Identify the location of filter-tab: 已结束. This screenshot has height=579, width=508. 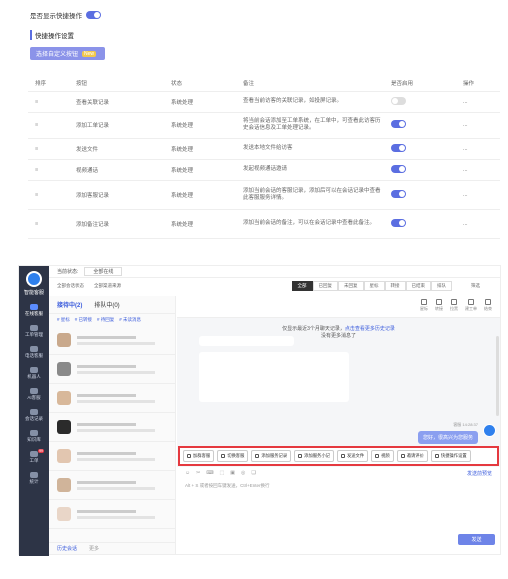
(418, 286).